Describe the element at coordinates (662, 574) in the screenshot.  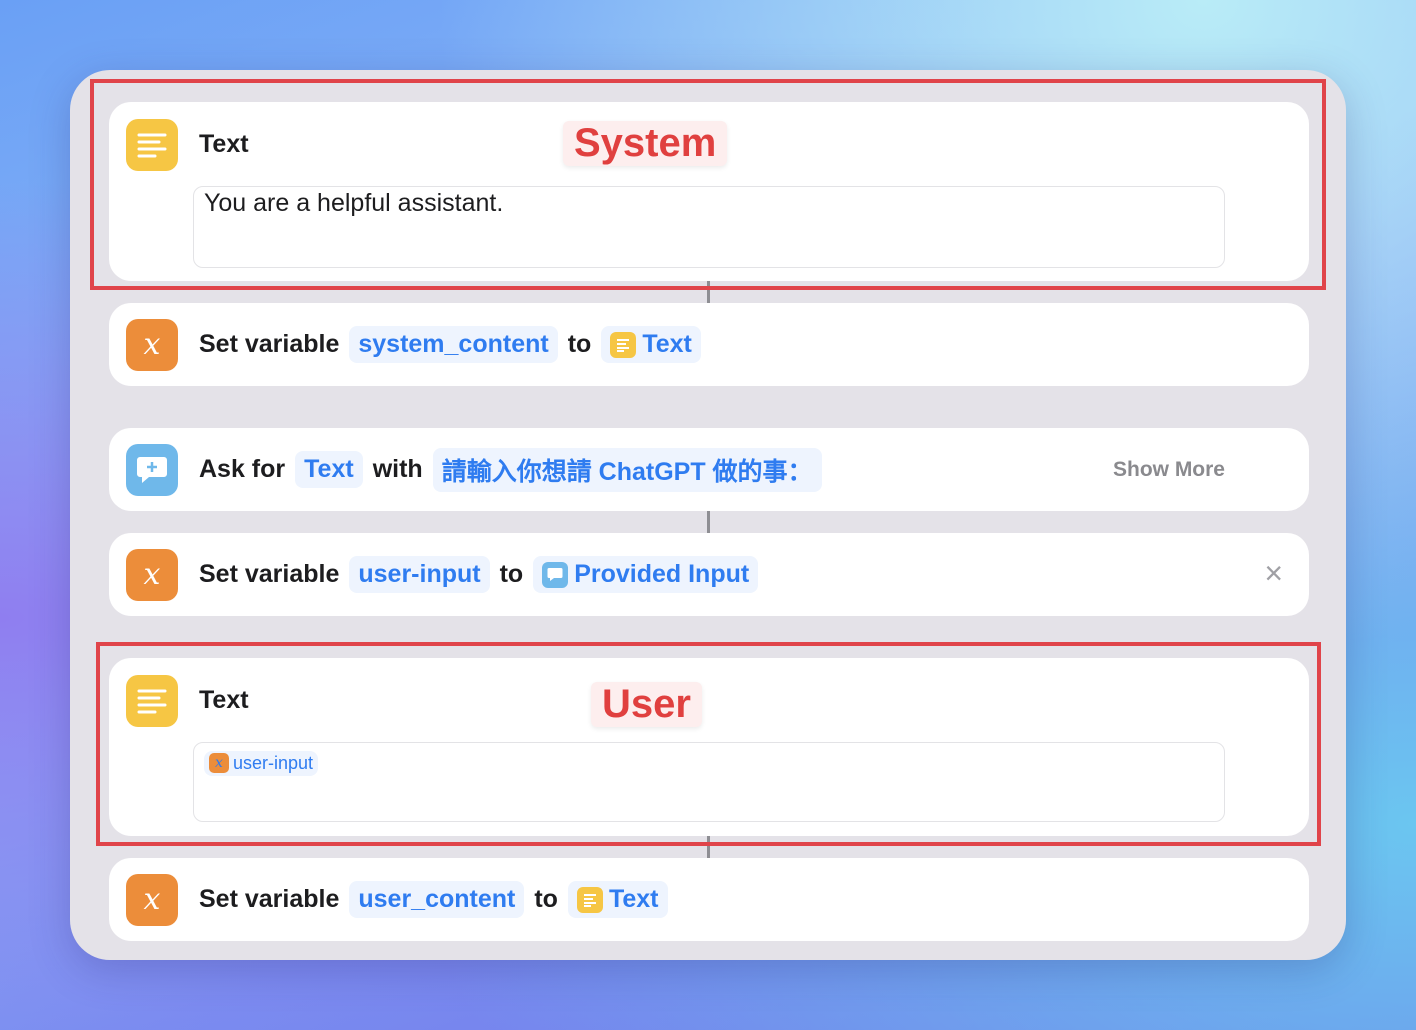
I see `value-label: Provided Input` at that location.